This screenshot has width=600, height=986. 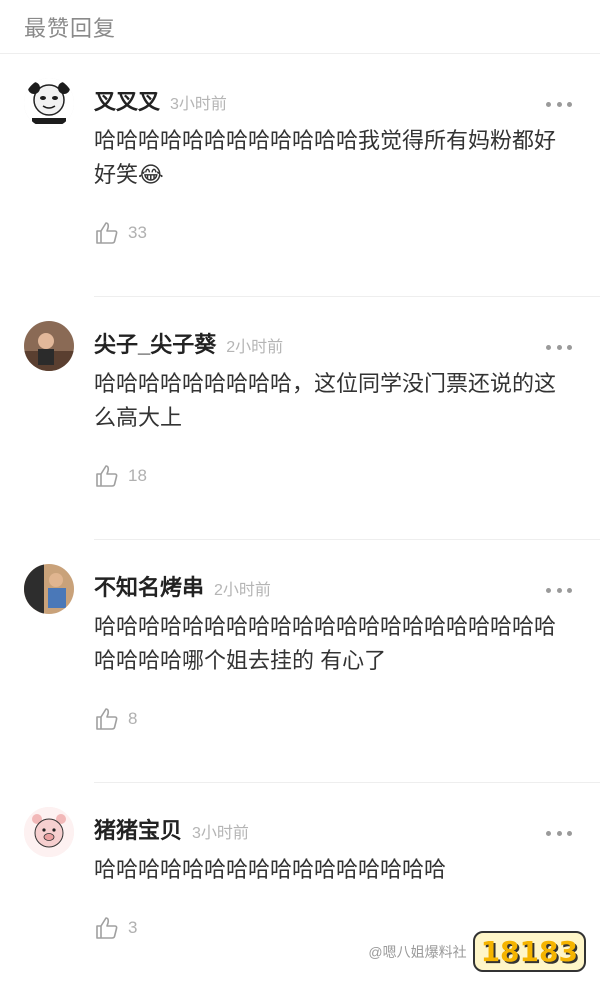 I want to click on comment-text: 哈哈哈哈哈哈哈哈哈，这位同学没门票还说的这么高大上, so click(x=325, y=400).